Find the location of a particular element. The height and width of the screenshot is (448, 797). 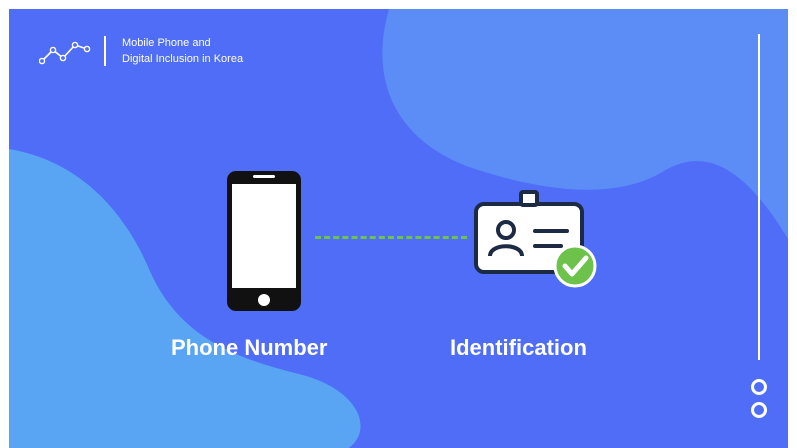

id-card-verified-icon is located at coordinates (535, 239).